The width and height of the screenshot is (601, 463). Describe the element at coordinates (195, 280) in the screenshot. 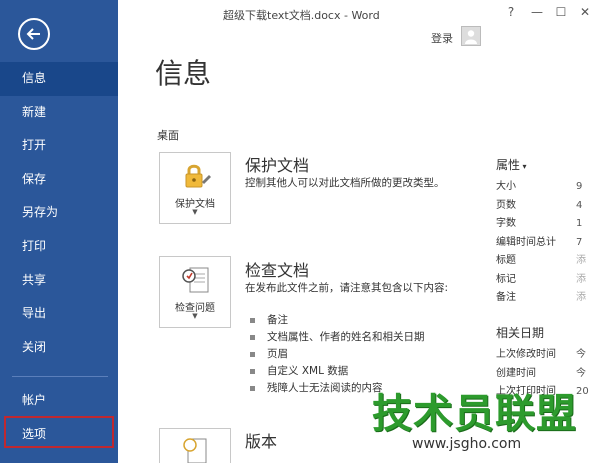

I see `inspect-document-icon` at that location.